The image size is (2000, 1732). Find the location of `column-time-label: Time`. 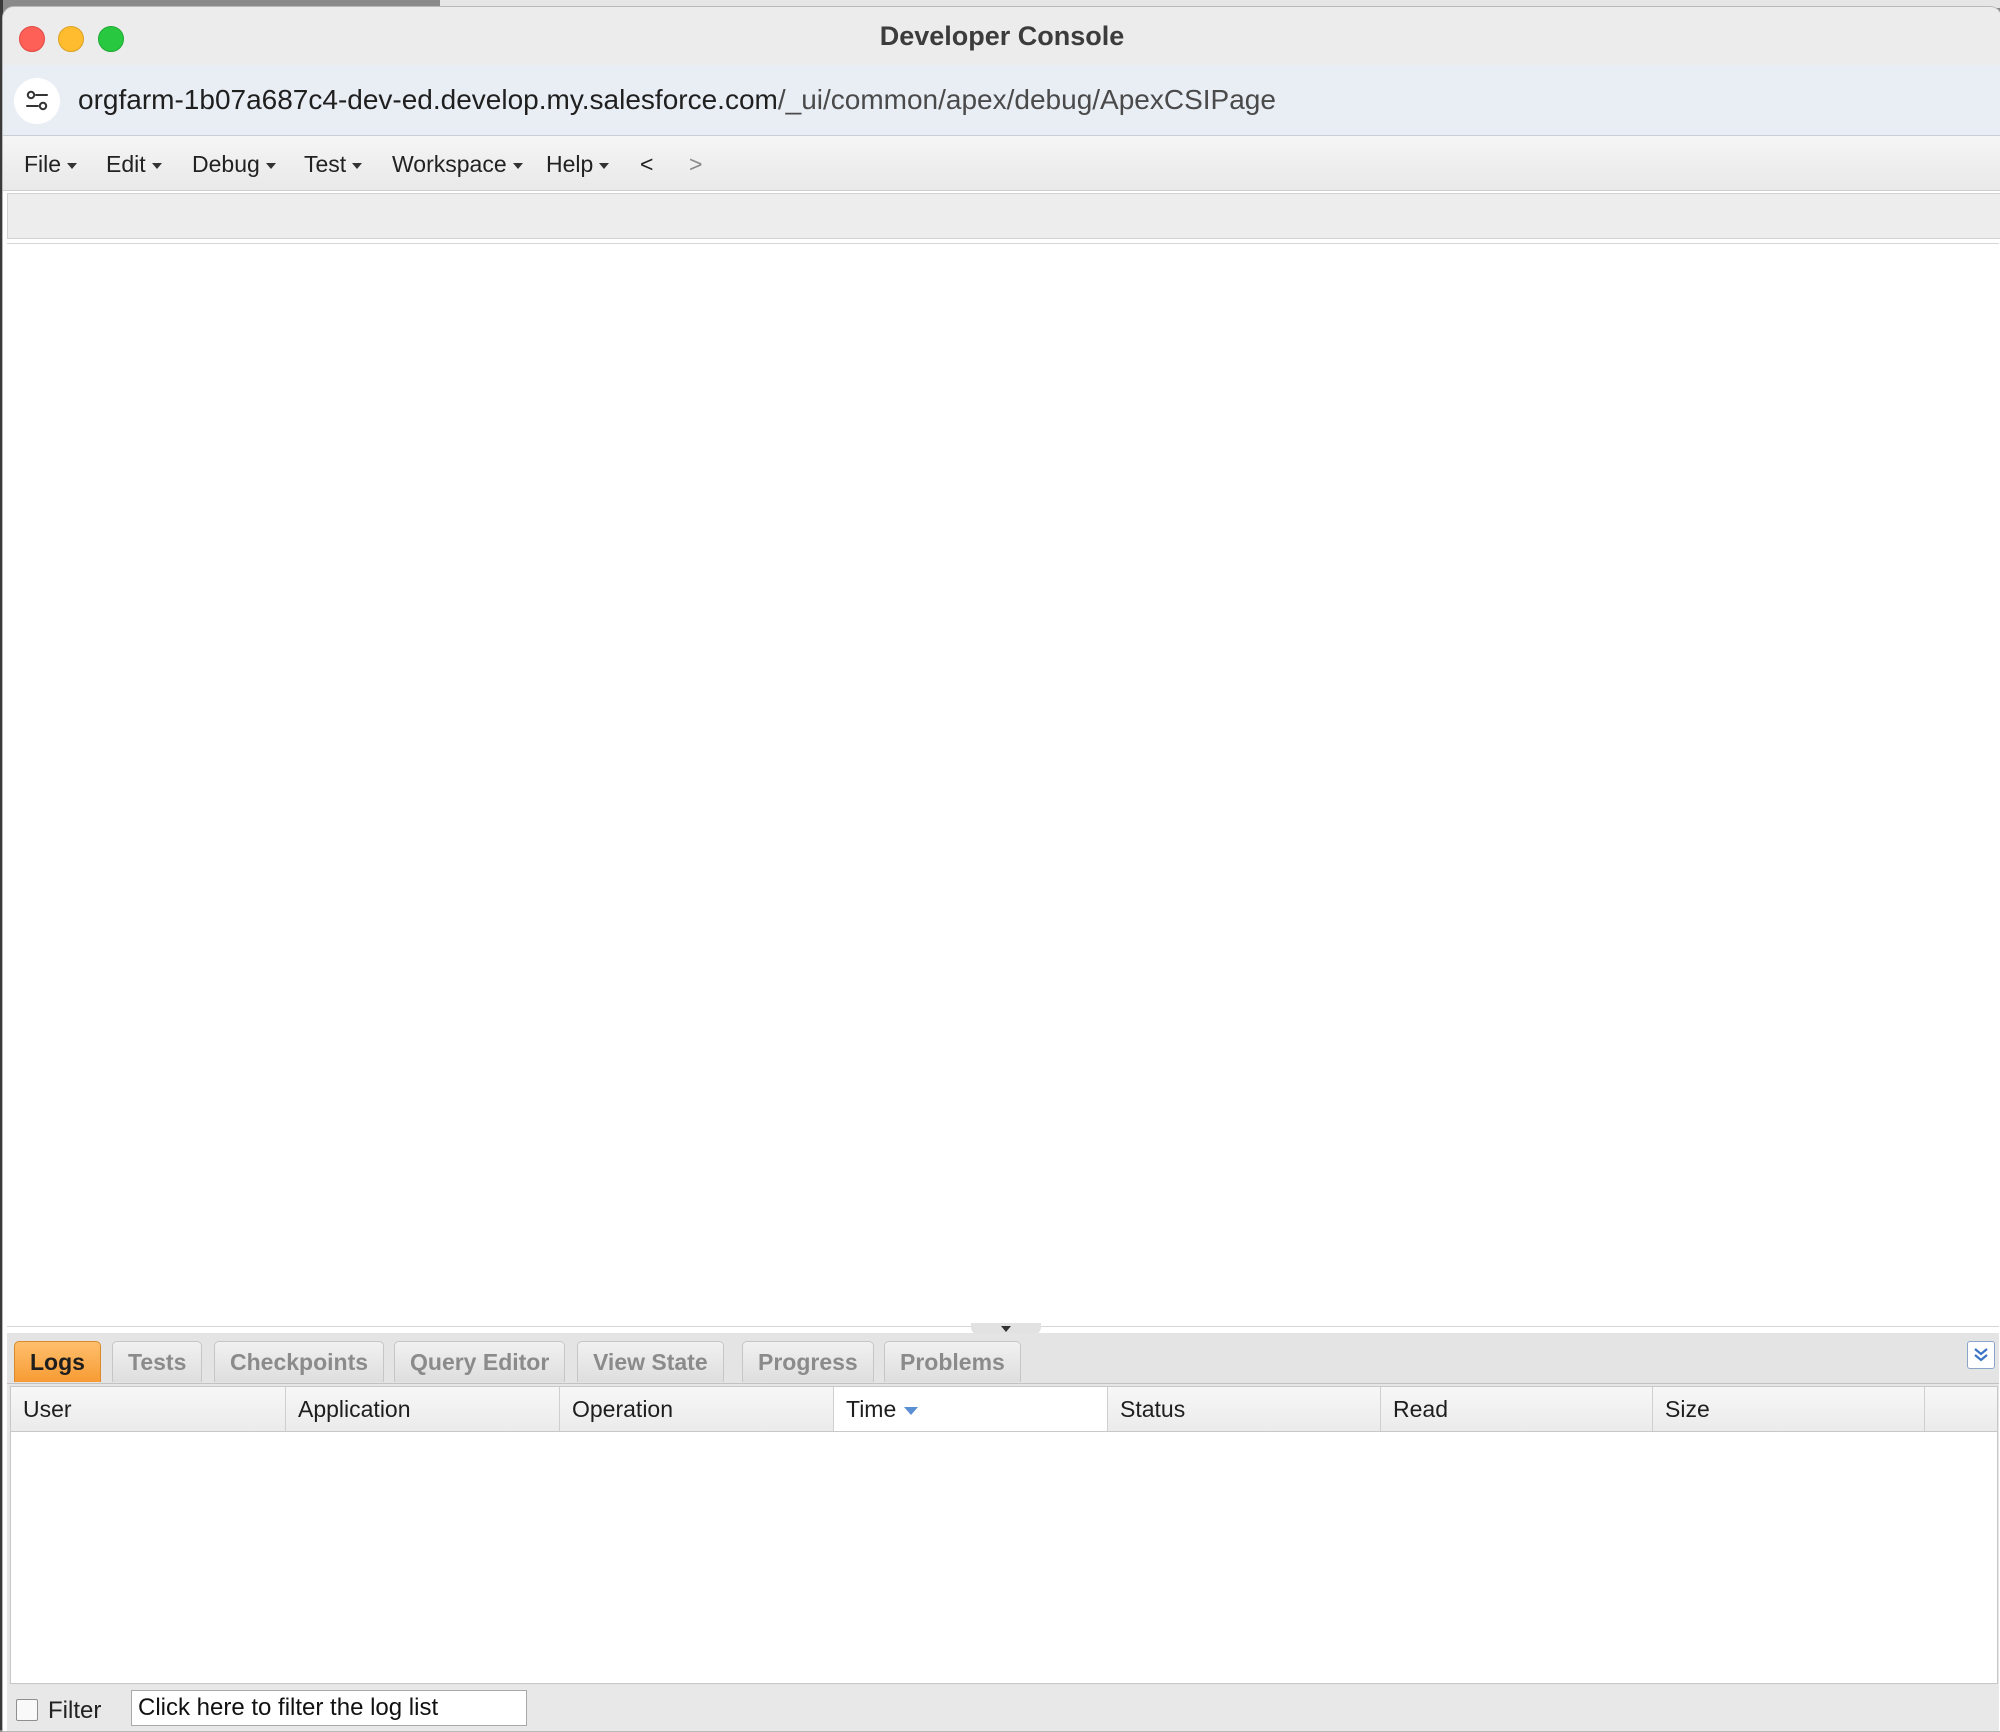

column-time-label: Time is located at coordinates (871, 1409).